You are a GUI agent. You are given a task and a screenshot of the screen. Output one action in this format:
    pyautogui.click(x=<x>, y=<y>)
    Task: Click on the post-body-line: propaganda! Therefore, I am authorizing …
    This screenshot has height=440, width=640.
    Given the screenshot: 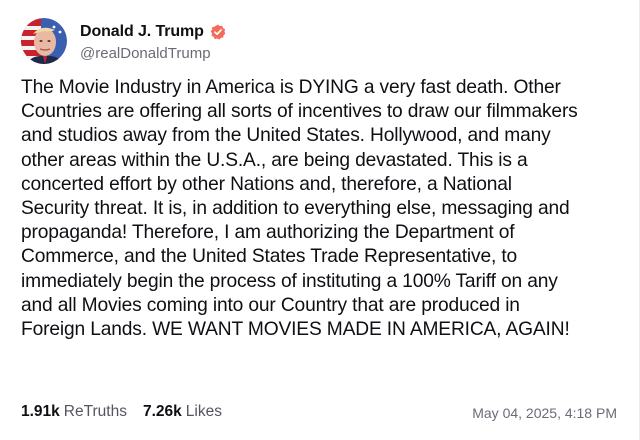 What is the action you would take?
    pyautogui.click(x=268, y=233)
    